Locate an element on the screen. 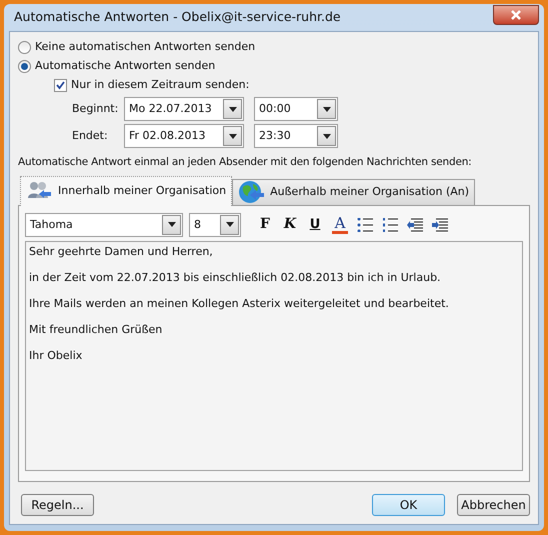 This screenshot has height=535, width=548. field-label: Beginnt: is located at coordinates (96, 108).